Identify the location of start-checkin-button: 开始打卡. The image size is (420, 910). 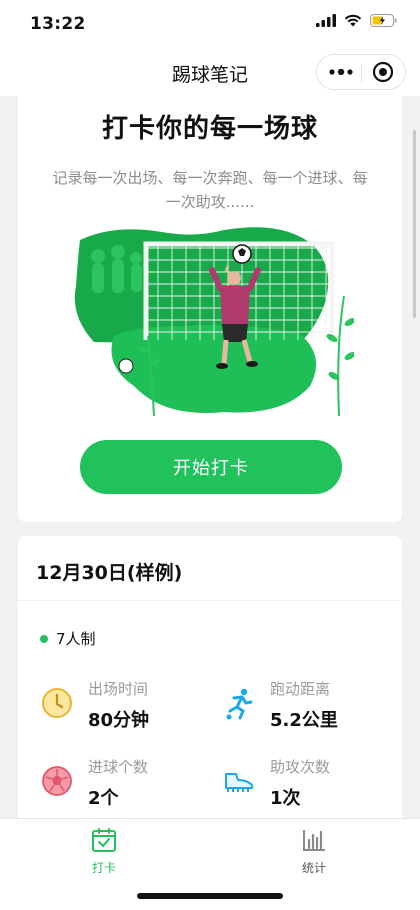
(211, 467).